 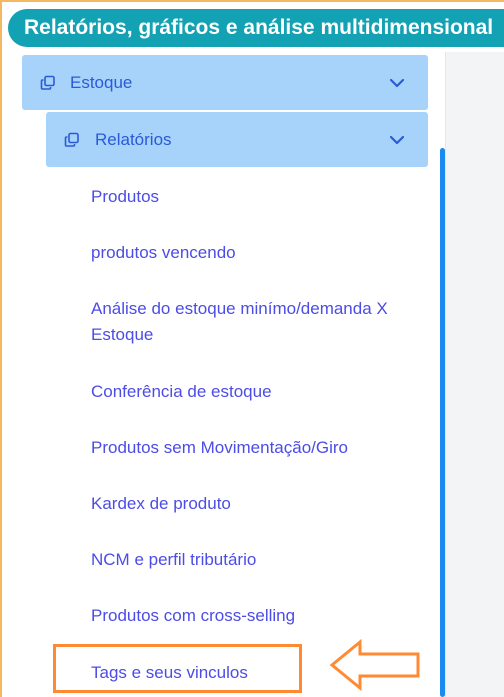 What do you see at coordinates (133, 139) in the screenshot?
I see `menu-group-relatorios-label: Relatórios` at bounding box center [133, 139].